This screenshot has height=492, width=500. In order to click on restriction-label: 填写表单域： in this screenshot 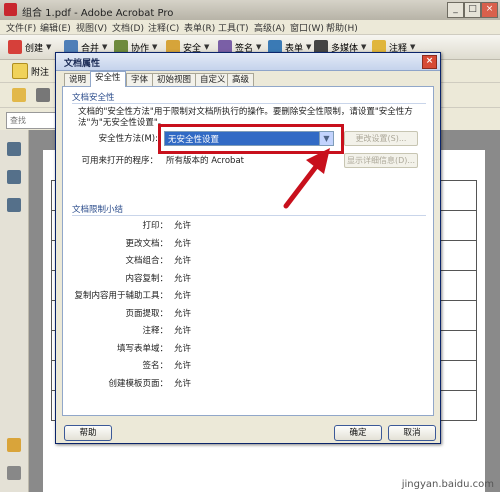, I will do `click(142, 348)`.